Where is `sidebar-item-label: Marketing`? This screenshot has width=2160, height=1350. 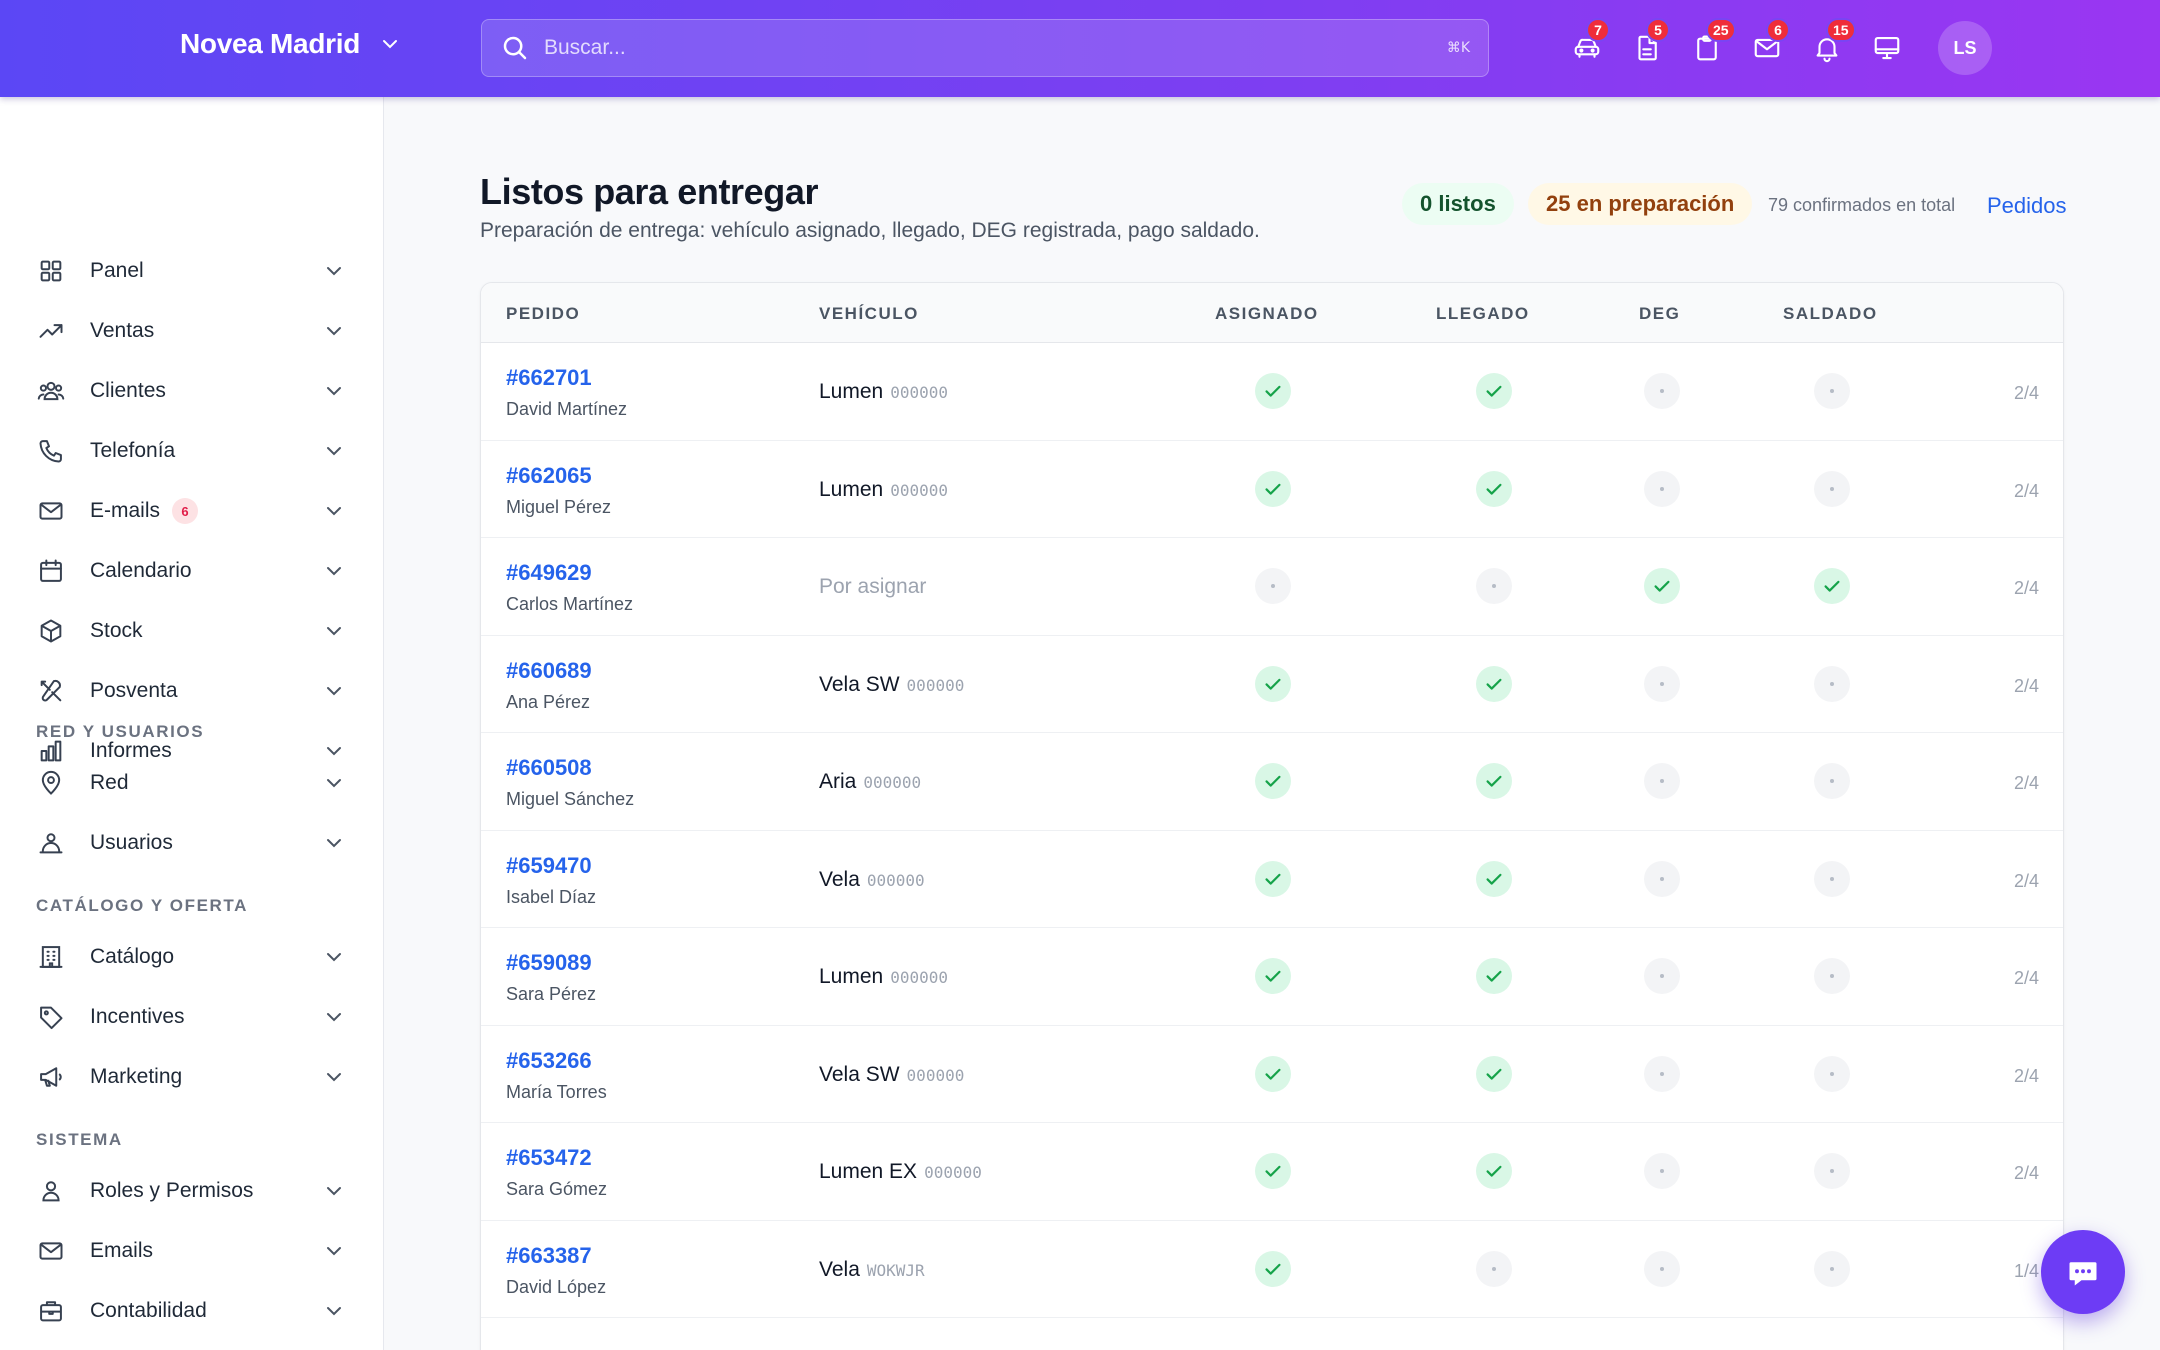 sidebar-item-label: Marketing is located at coordinates (136, 1076).